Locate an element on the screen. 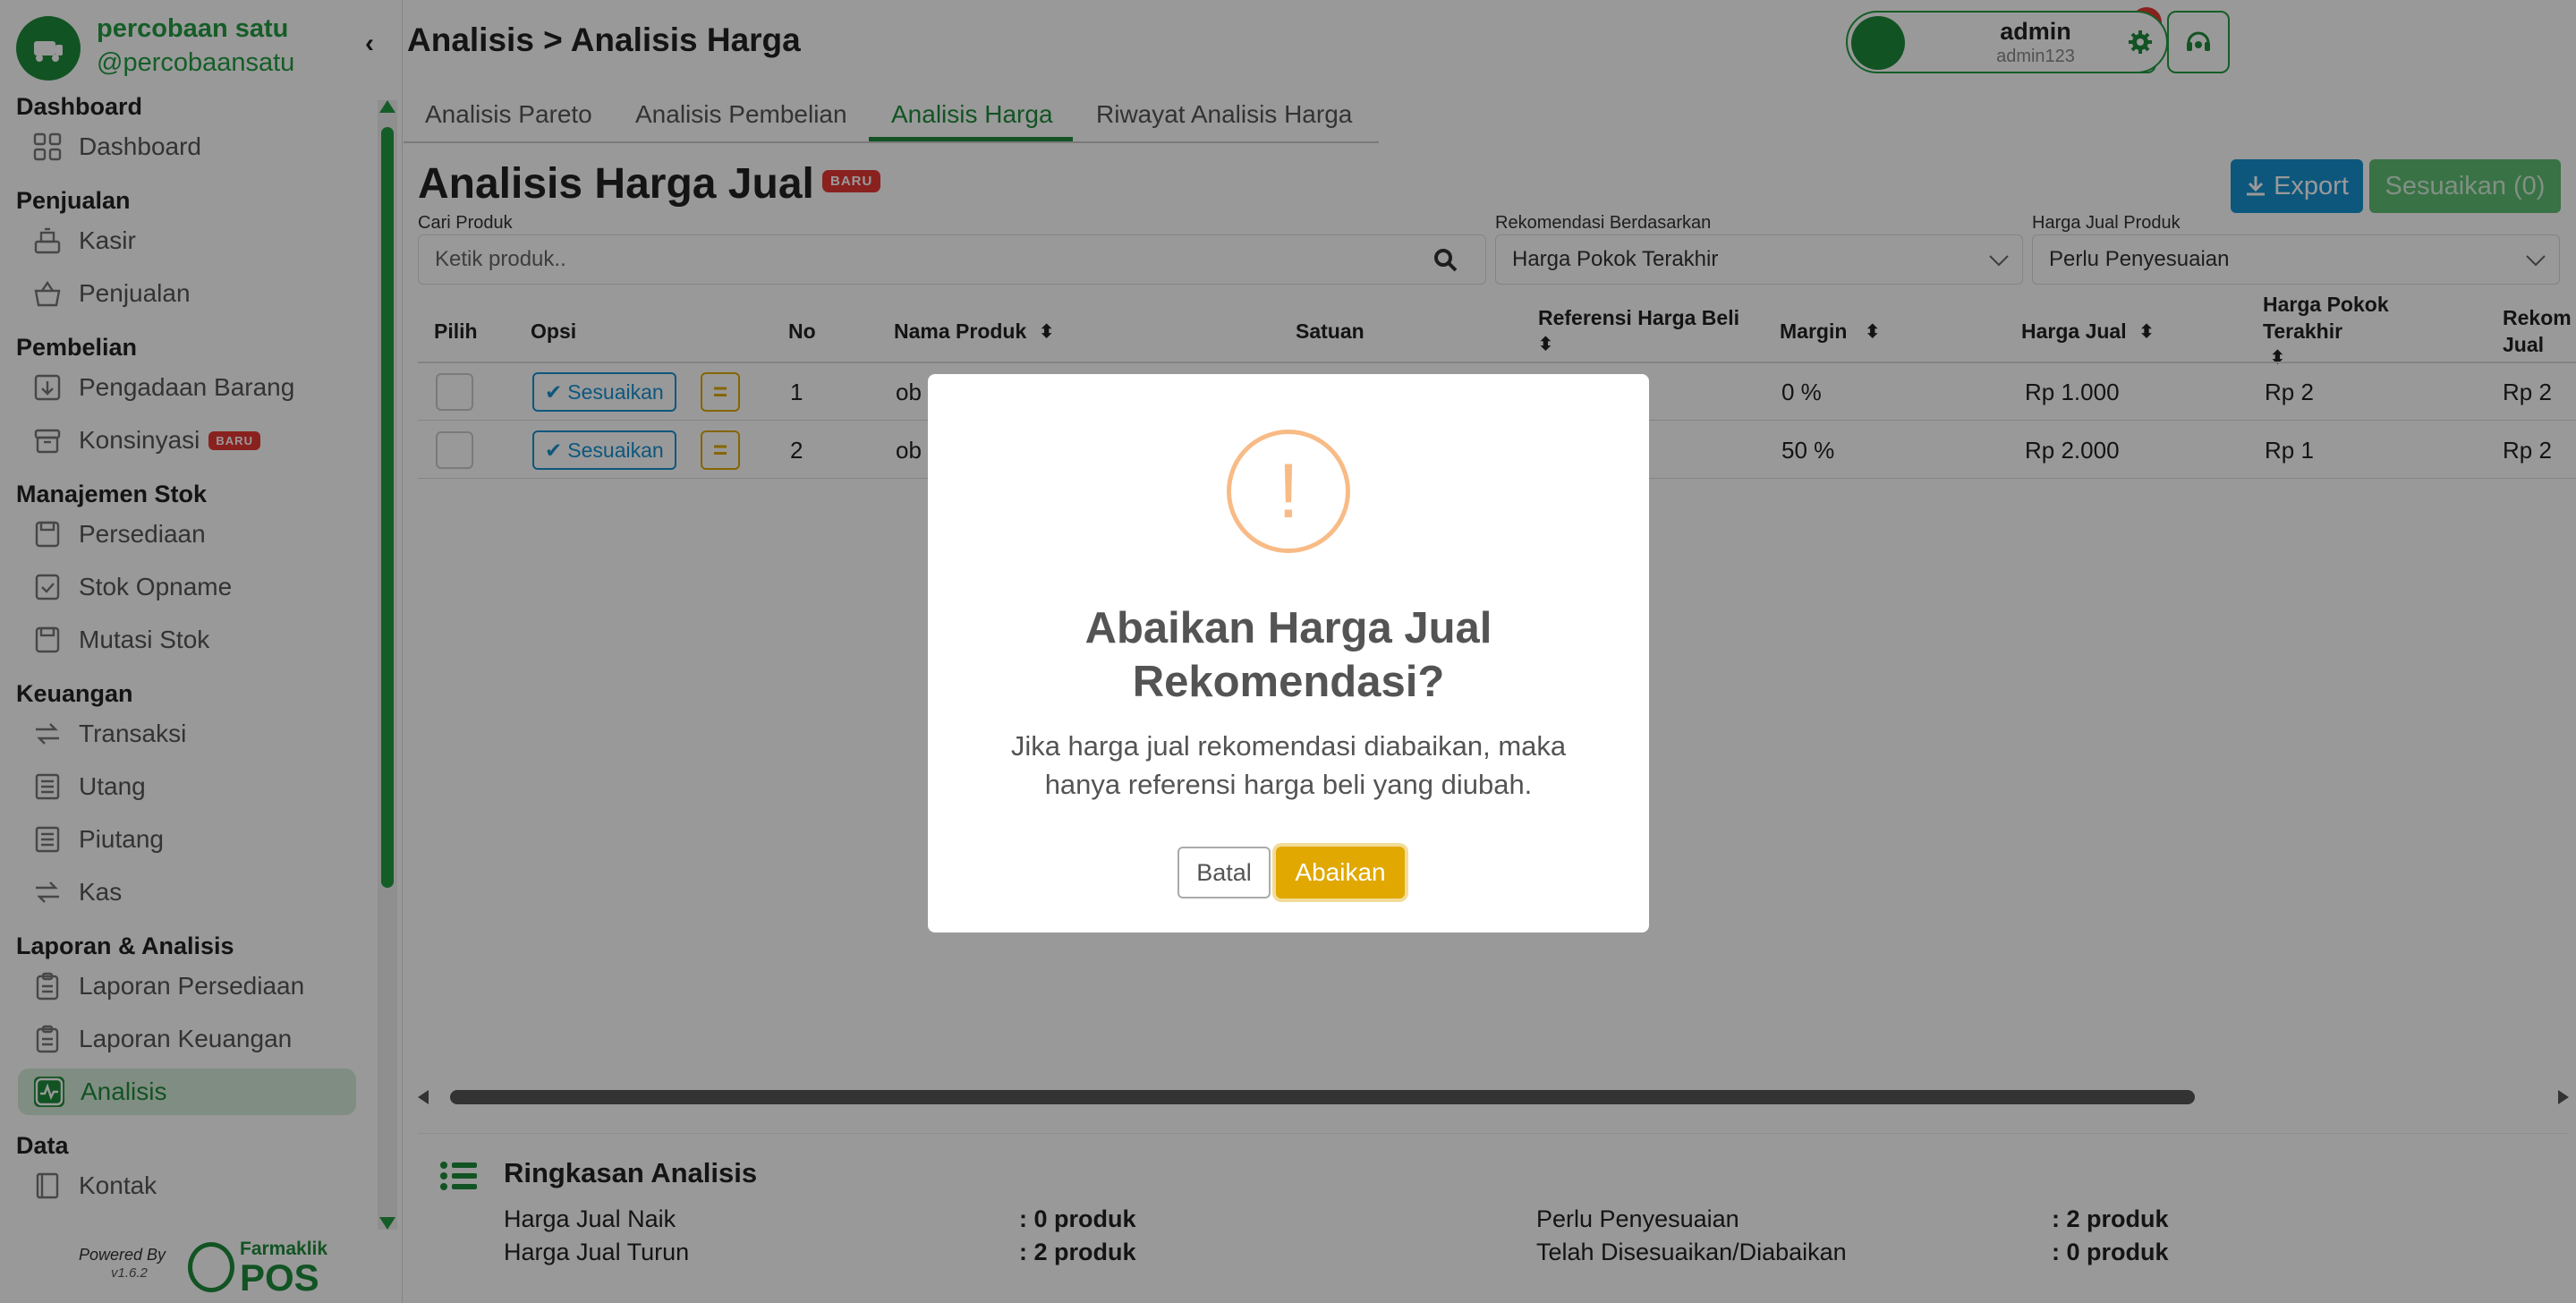 Image resolution: width=2576 pixels, height=1303 pixels. warning-icon: ! is located at coordinates (1288, 491).